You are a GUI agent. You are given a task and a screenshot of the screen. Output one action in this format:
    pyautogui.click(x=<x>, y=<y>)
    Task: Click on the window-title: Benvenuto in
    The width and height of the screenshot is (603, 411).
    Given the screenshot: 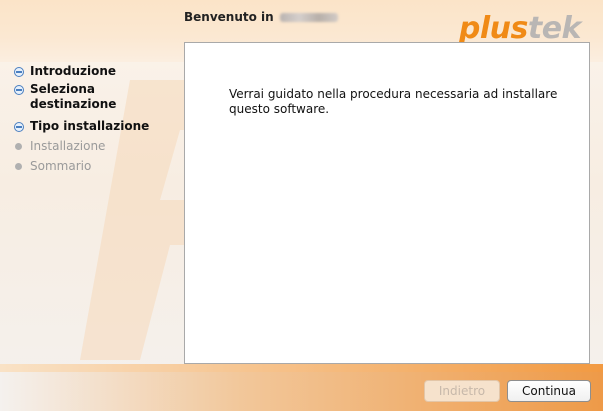 What is the action you would take?
    pyautogui.click(x=261, y=17)
    